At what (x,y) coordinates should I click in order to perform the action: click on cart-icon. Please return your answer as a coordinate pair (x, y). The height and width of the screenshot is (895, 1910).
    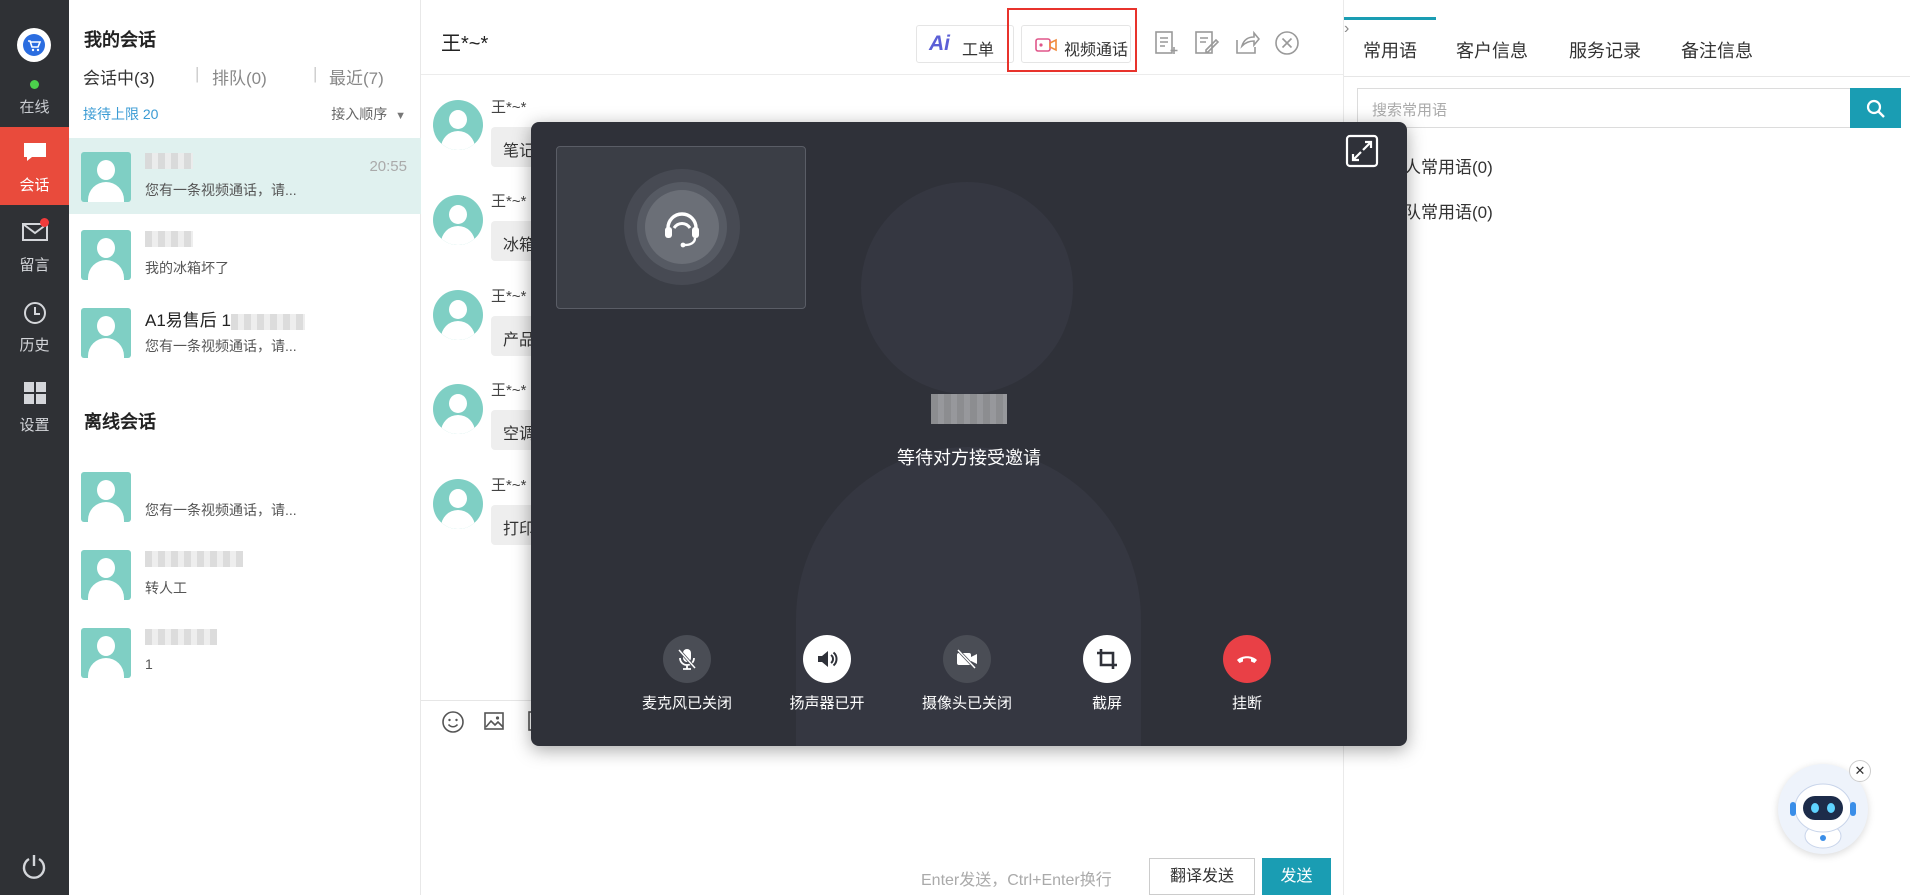
    Looking at the image, I should click on (34, 45).